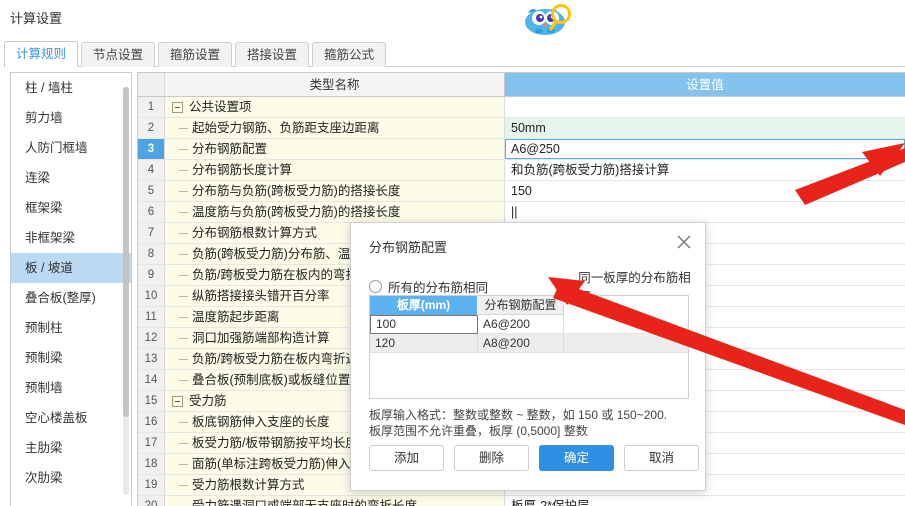 This screenshot has width=905, height=506. Describe the element at coordinates (151, 380) in the screenshot. I see `row-index: 14` at that location.